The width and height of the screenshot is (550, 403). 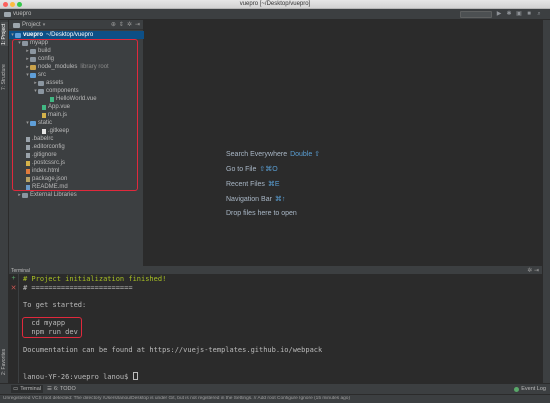 I want to click on project-tree-highlight, so click(x=75, y=115).